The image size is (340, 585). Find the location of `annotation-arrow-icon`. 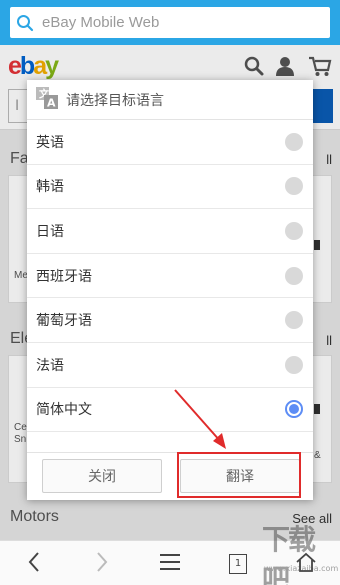

annotation-arrow-icon is located at coordinates (200, 419).